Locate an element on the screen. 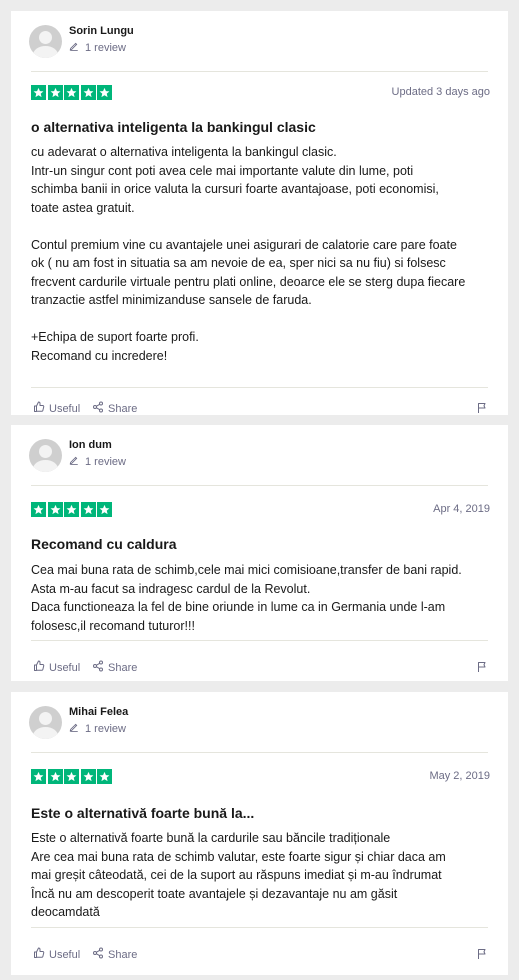 This screenshot has height=980, width=519. review-title: Recomand cu caldura is located at coordinates (104, 544).